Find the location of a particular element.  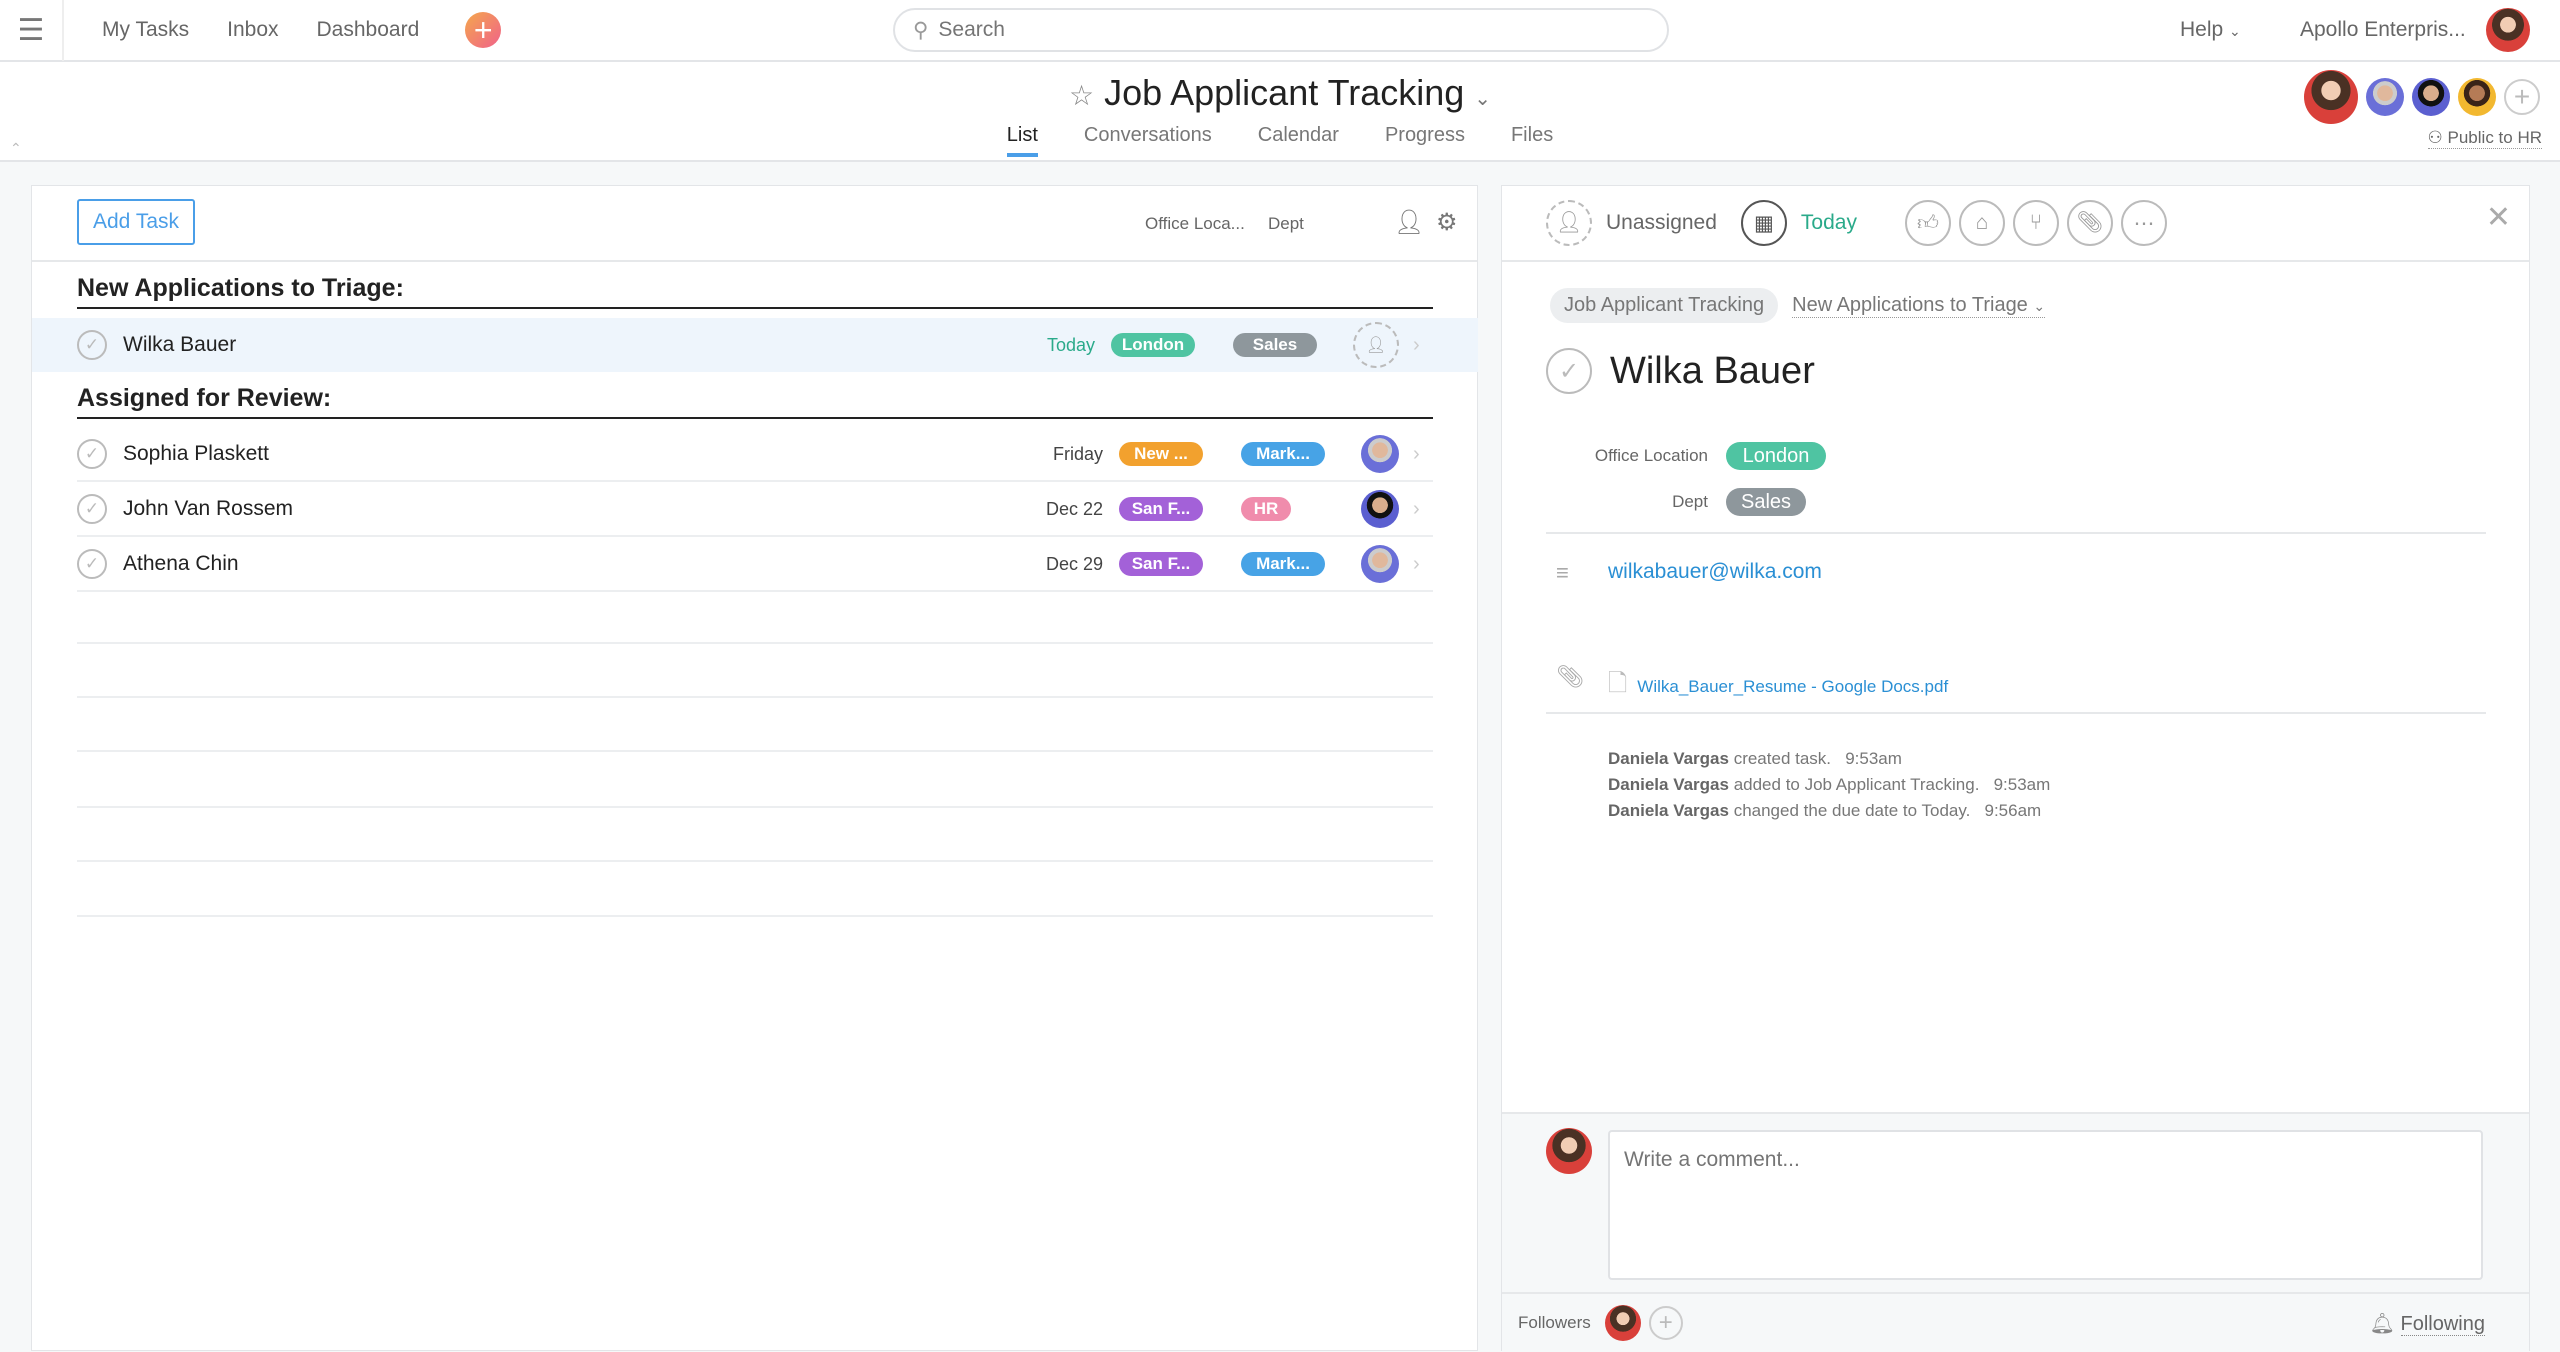

section-header: Assigned for Review: is located at coordinates (755, 401).